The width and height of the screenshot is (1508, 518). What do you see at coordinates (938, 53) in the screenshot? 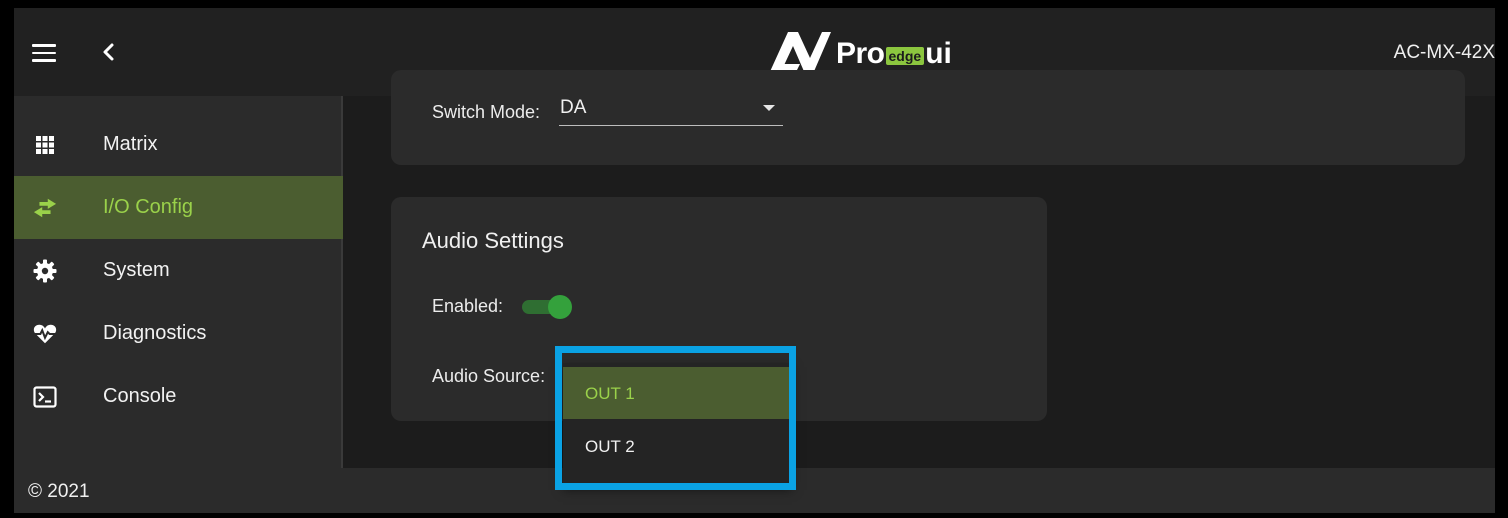
I see `logo-ui-text: ui` at bounding box center [938, 53].